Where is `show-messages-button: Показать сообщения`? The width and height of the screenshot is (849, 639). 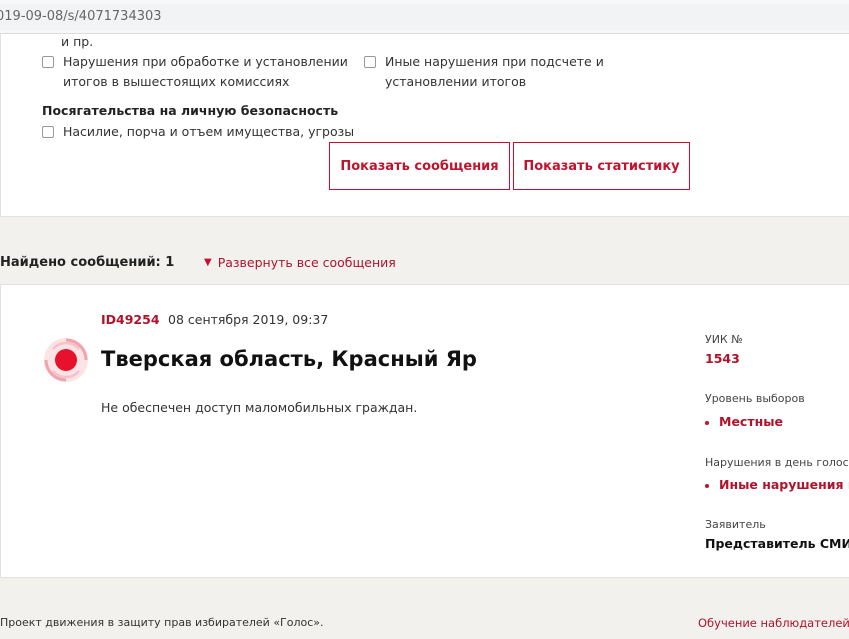
show-messages-button: Показать сообщения is located at coordinates (419, 166).